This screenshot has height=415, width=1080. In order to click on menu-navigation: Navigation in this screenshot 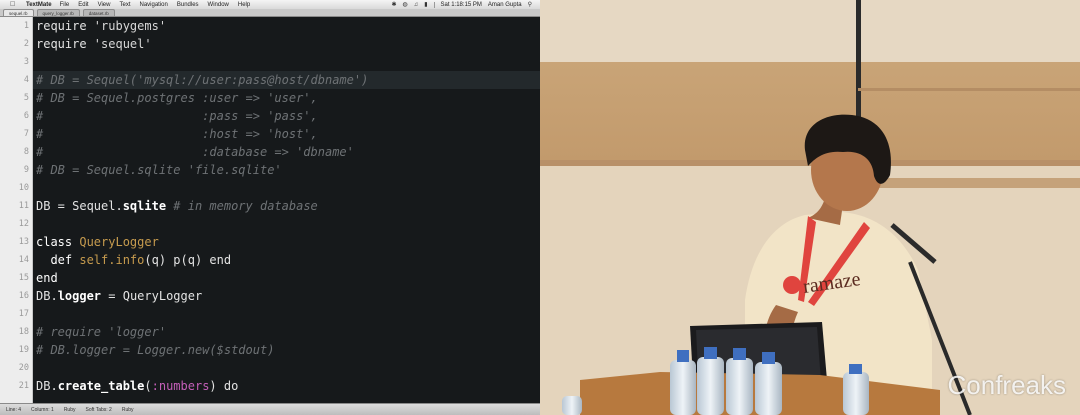, I will do `click(154, 5)`.